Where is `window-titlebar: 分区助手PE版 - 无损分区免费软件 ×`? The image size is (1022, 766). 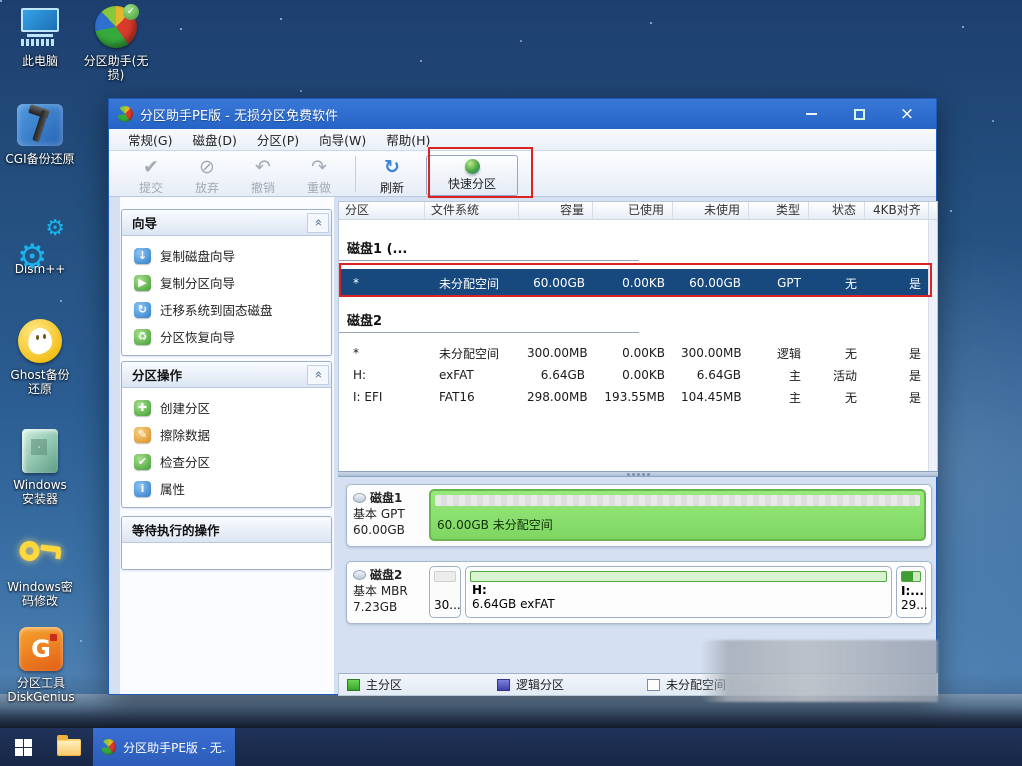 window-titlebar: 分区助手PE版 - 无损分区免费软件 × is located at coordinates (522, 114).